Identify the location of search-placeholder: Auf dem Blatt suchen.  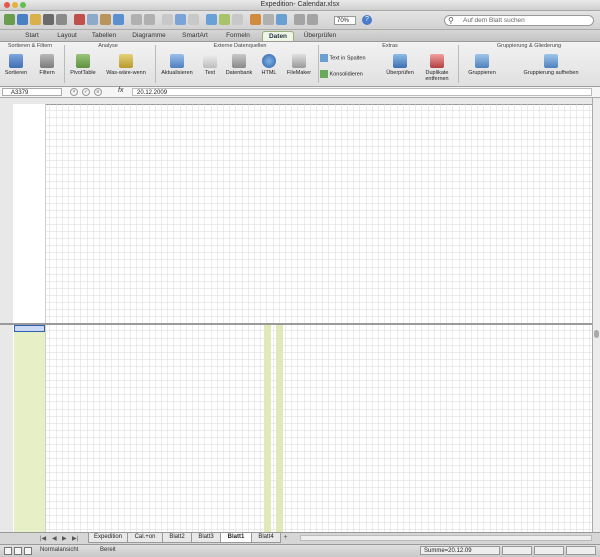
(494, 20).